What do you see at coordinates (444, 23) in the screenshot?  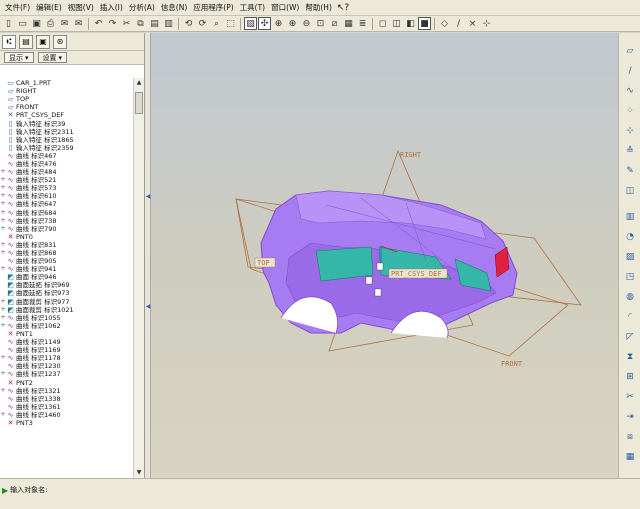 I see `datum-planes-icon: ◇` at bounding box center [444, 23].